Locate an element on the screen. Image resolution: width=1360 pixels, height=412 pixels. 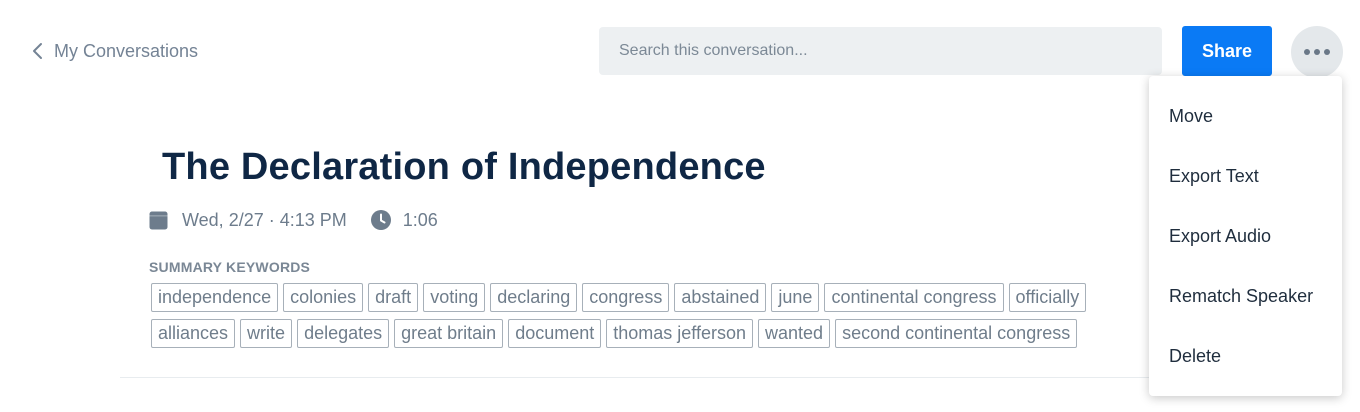
summary-keywords-heading: SUMMARY KEYWORDS is located at coordinates (230, 267).